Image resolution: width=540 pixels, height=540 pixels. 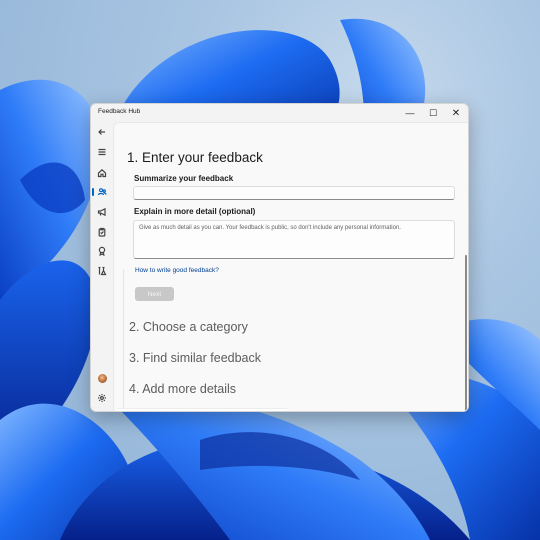 I want to click on title-bar: Feedback Hub — ☐ ✕, so click(x=279, y=113).